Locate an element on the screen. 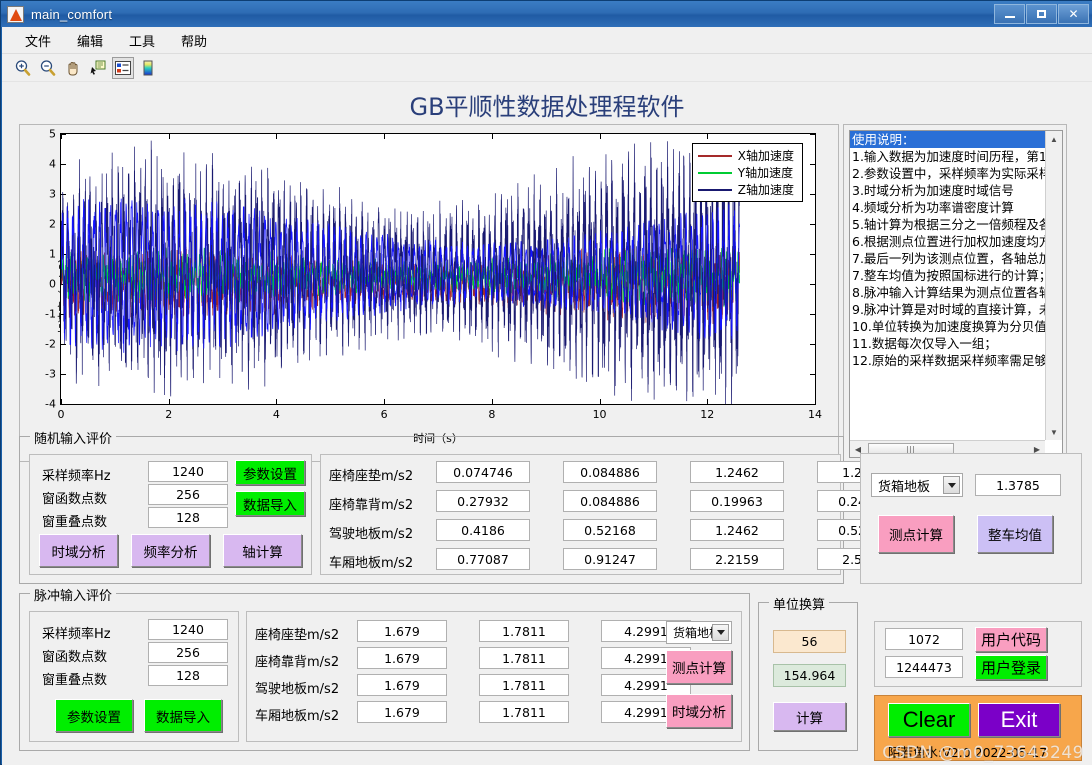 Image resolution: width=1092 pixels, height=765 pixels. legend-entry-y: Y轴加速度 is located at coordinates (745, 172).